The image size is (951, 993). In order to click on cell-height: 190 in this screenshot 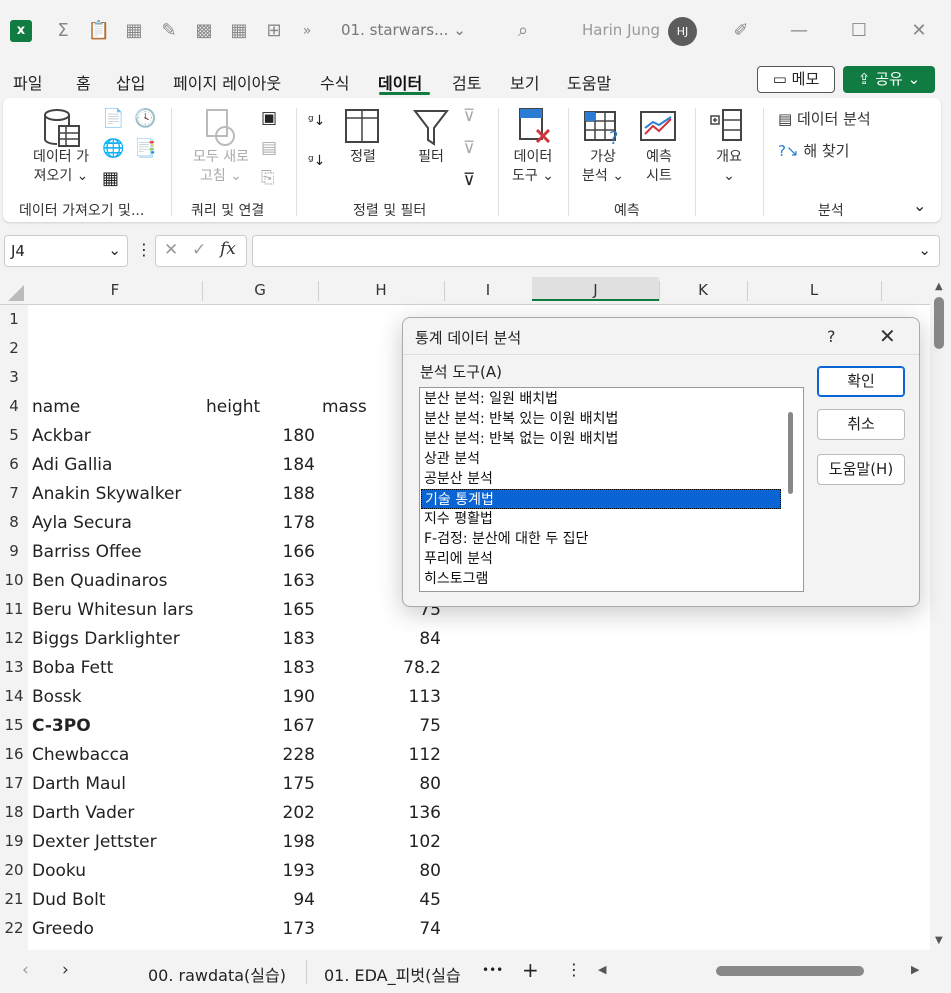, I will do `click(260, 697)`.